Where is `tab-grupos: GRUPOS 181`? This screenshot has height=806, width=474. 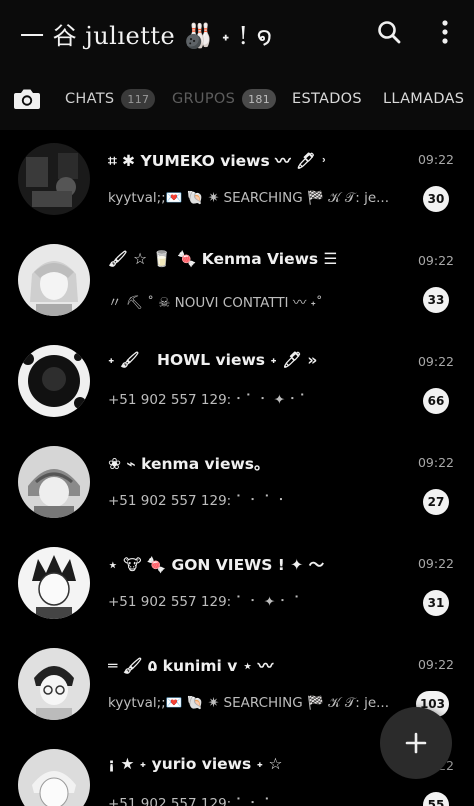
tab-grupos: GRUPOS 181 is located at coordinates (224, 99).